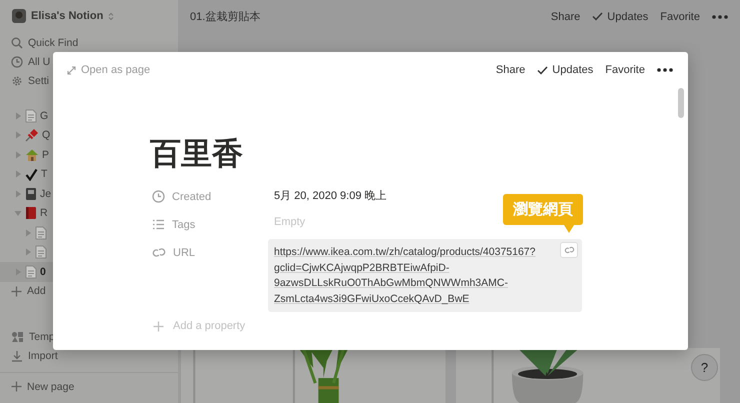 This screenshot has width=740, height=403. Describe the element at coordinates (620, 16) in the screenshot. I see `topbar-action: Updates` at that location.